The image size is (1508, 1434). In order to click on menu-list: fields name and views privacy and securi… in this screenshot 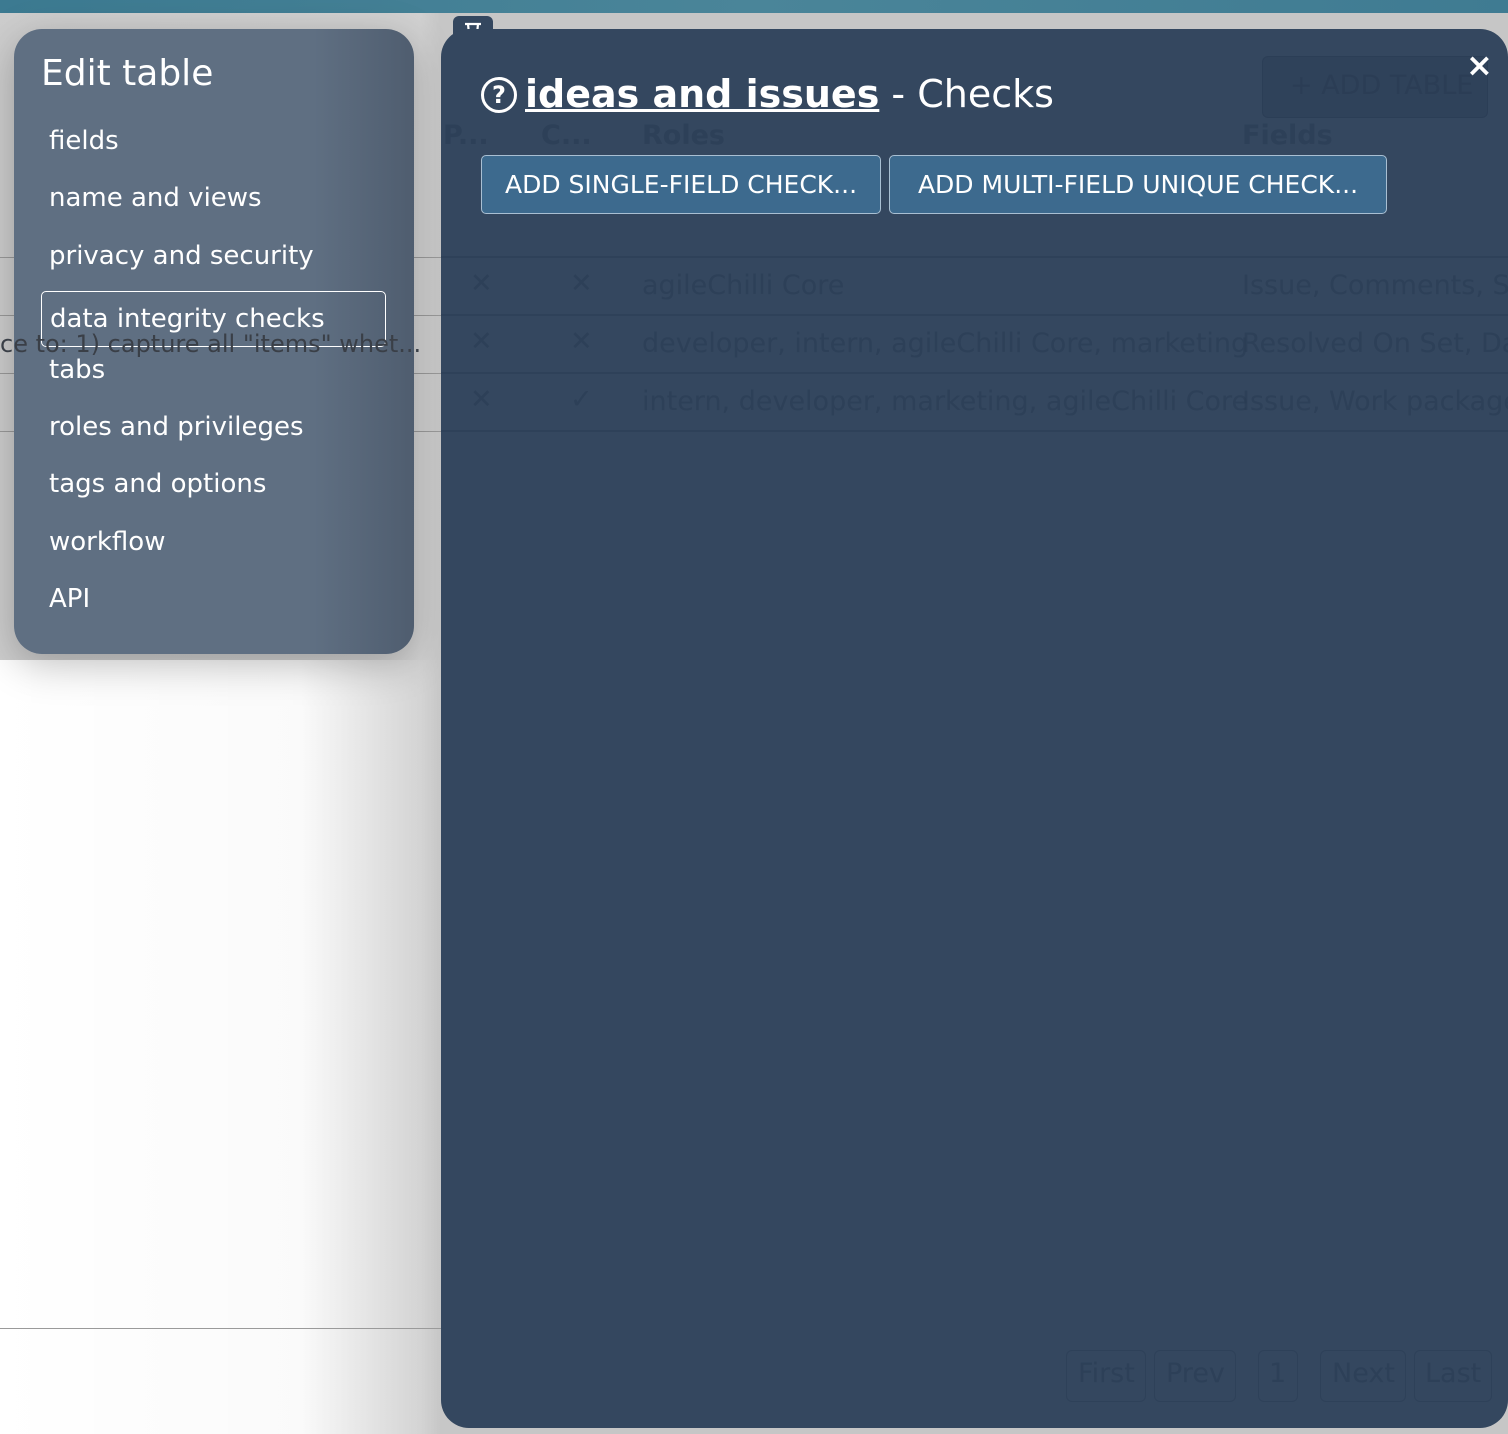, I will do `click(213, 376)`.